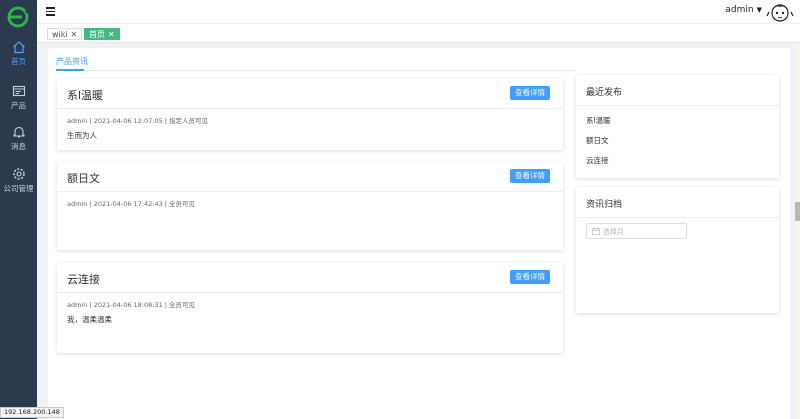 The image size is (800, 419). I want to click on recent-posts-title: 最近发布, so click(604, 93).